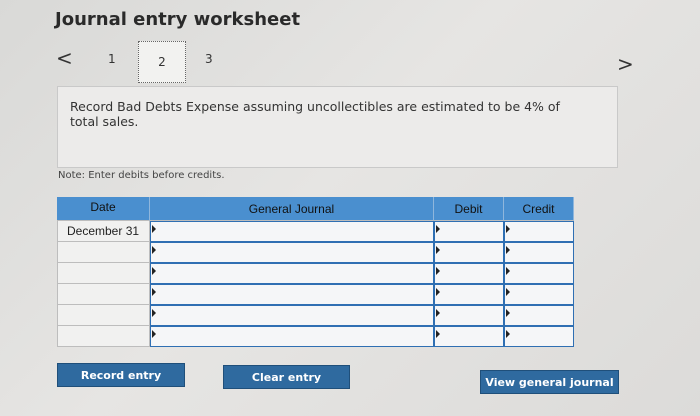 This screenshot has height=416, width=700. Describe the element at coordinates (178, 19) in the screenshot. I see `page-title: Journal entry worksheet` at that location.